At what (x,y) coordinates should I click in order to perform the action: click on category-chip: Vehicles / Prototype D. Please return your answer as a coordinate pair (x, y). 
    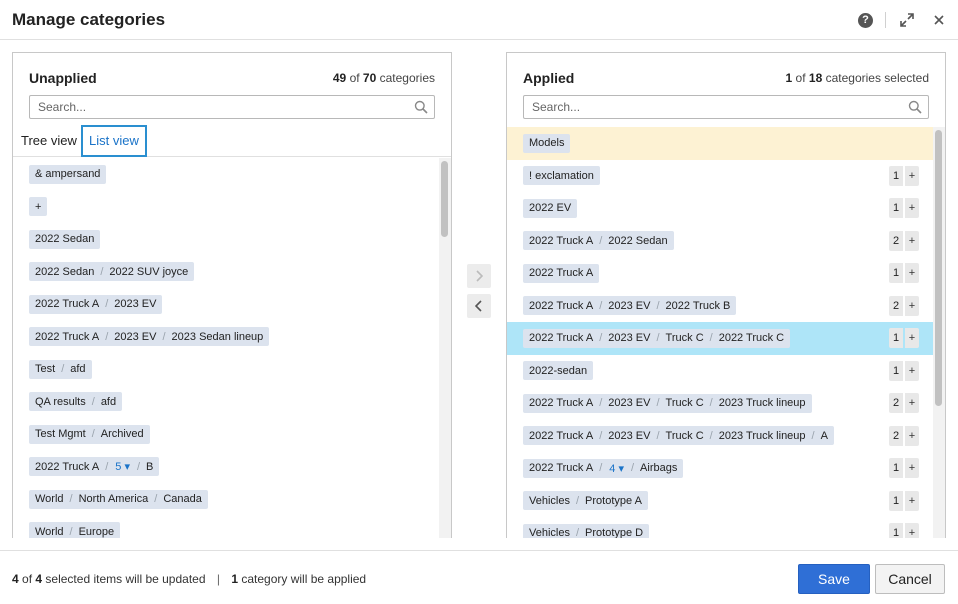
    Looking at the image, I should click on (586, 530).